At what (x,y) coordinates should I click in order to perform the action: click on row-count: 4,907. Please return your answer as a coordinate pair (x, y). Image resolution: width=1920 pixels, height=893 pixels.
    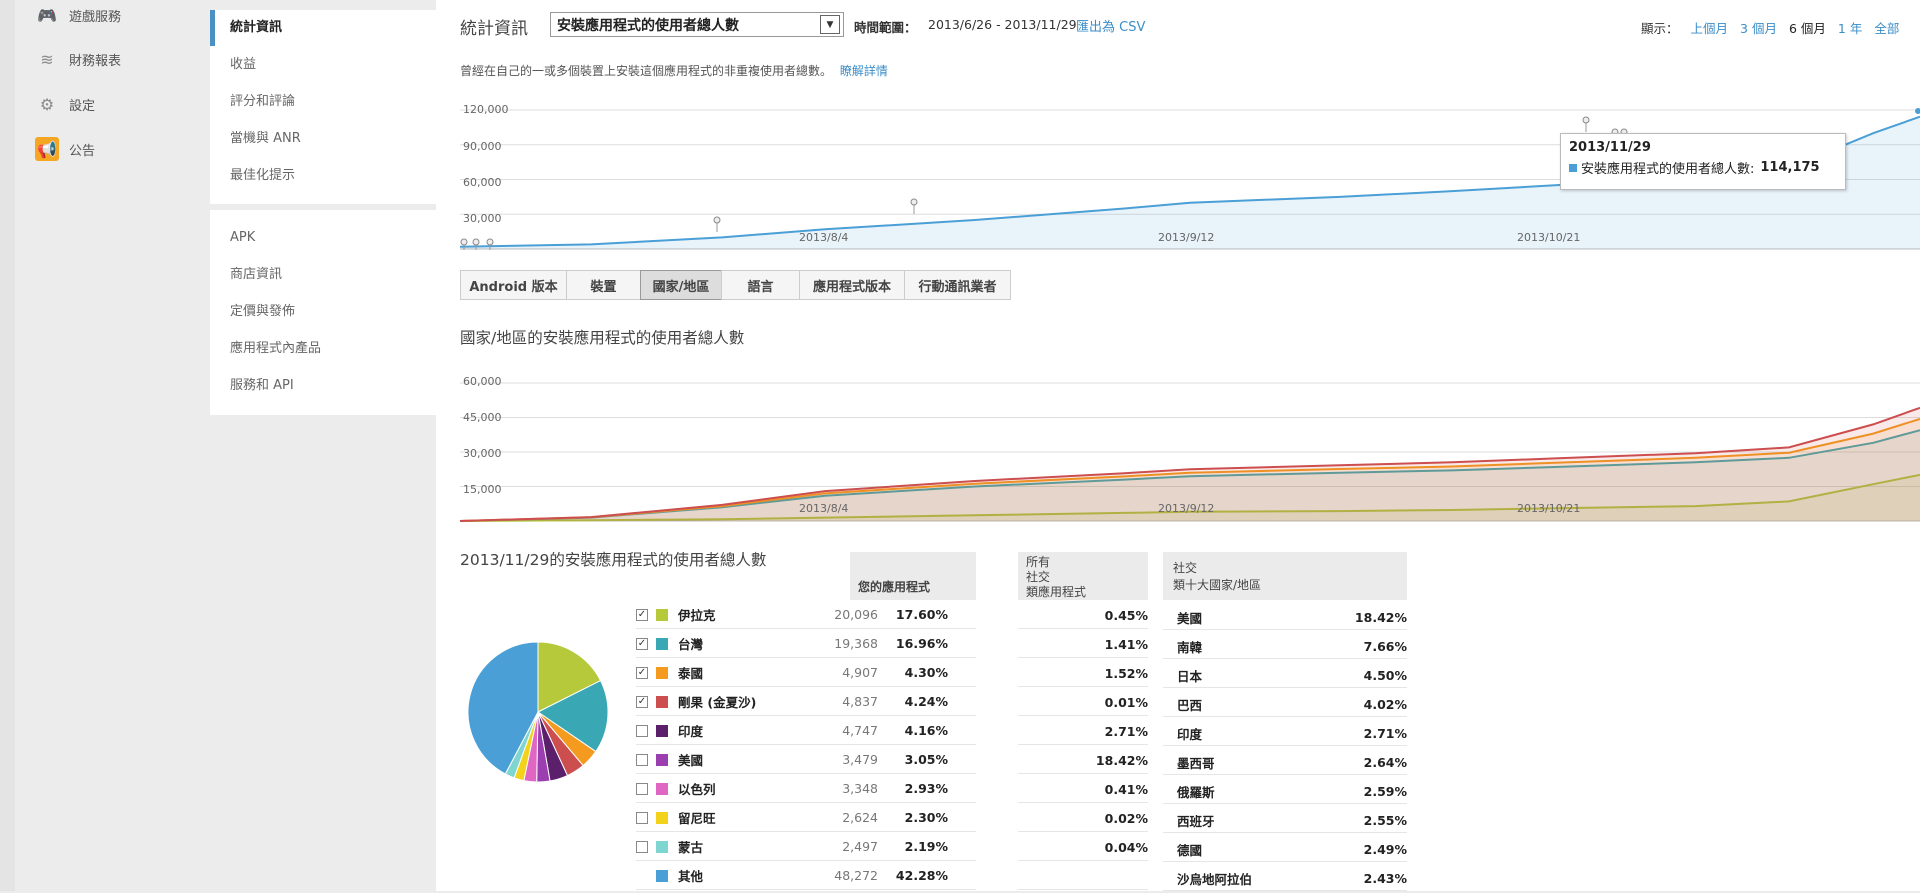
    Looking at the image, I should click on (860, 672).